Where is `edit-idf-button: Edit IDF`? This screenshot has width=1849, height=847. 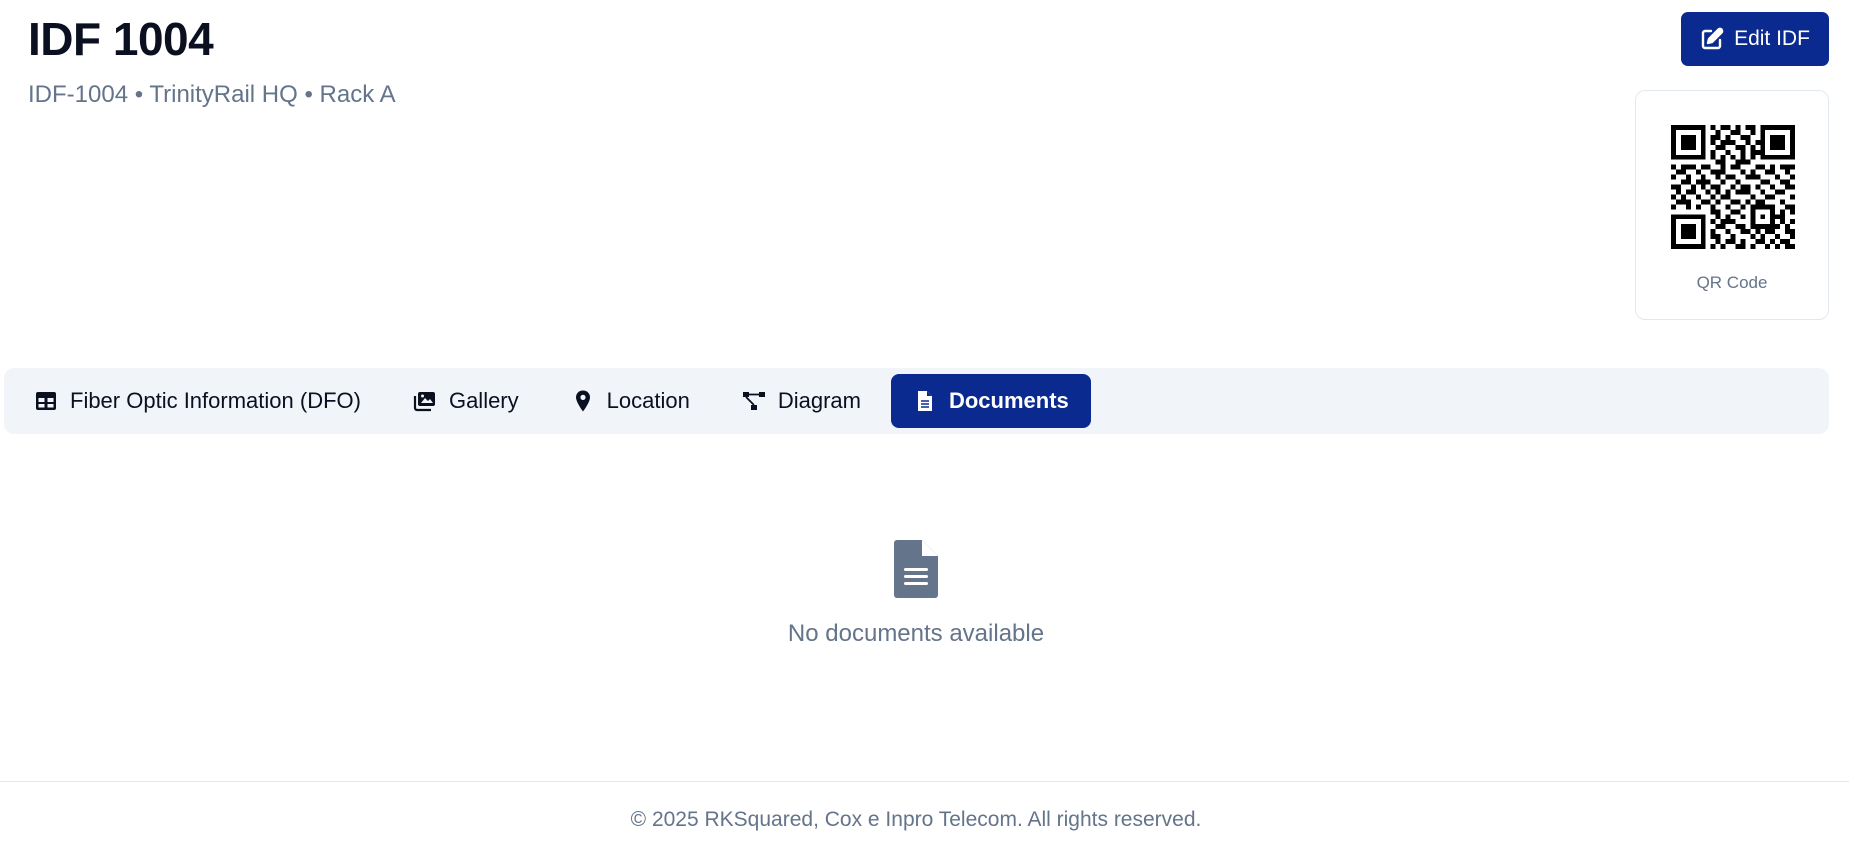
edit-idf-button: Edit IDF is located at coordinates (1755, 39).